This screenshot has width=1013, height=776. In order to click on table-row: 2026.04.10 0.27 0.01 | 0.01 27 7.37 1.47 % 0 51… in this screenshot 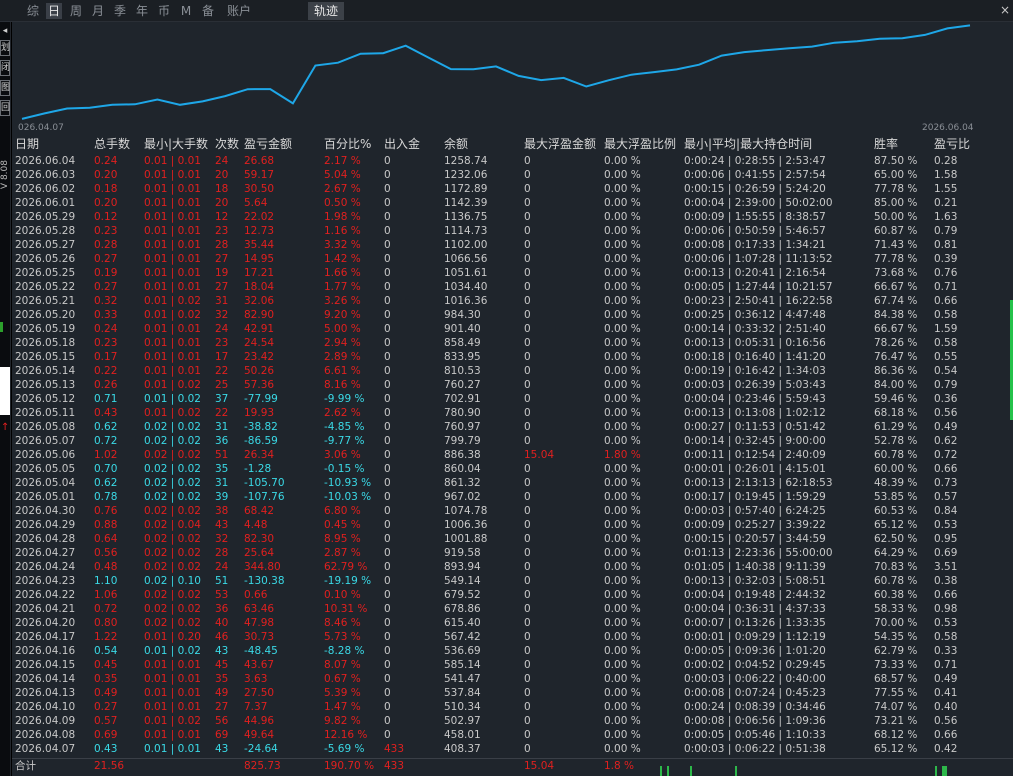, I will do `click(512, 707)`.